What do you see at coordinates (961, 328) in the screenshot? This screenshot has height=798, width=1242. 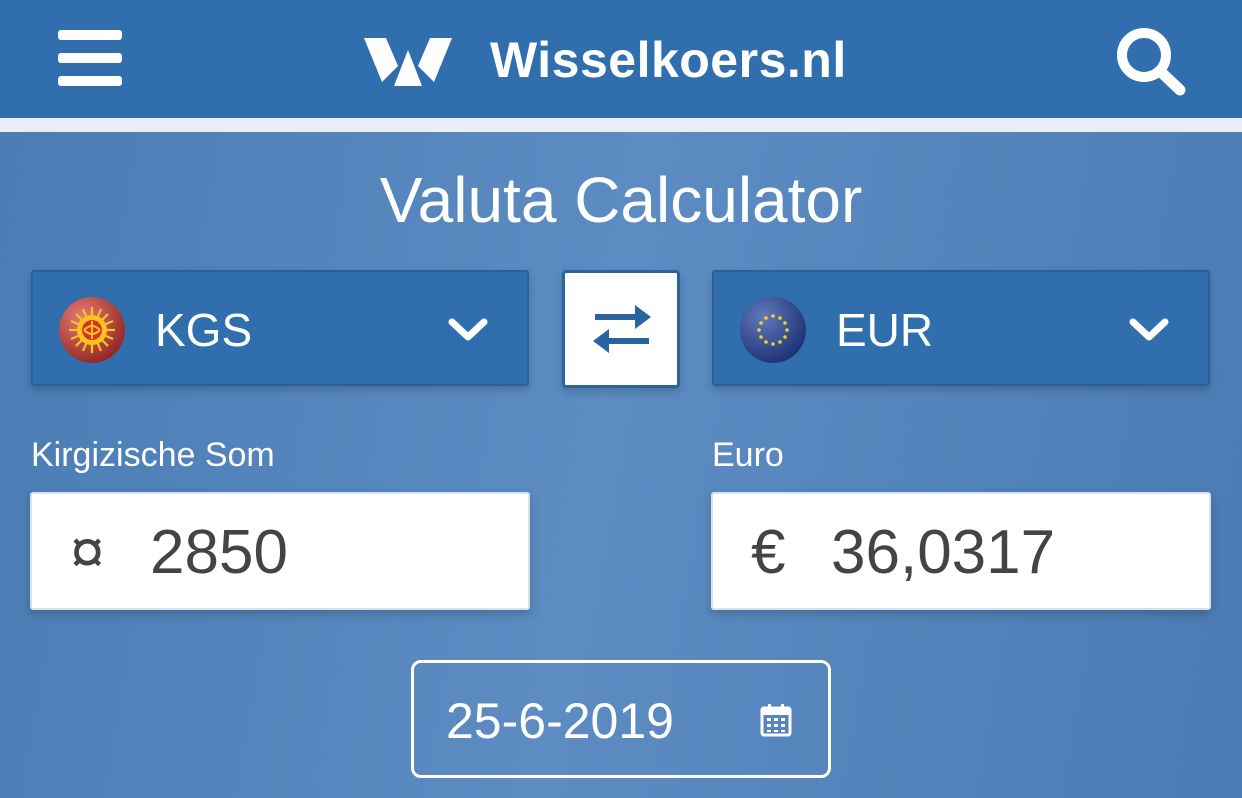 I see `to-currency-select: EUR` at bounding box center [961, 328].